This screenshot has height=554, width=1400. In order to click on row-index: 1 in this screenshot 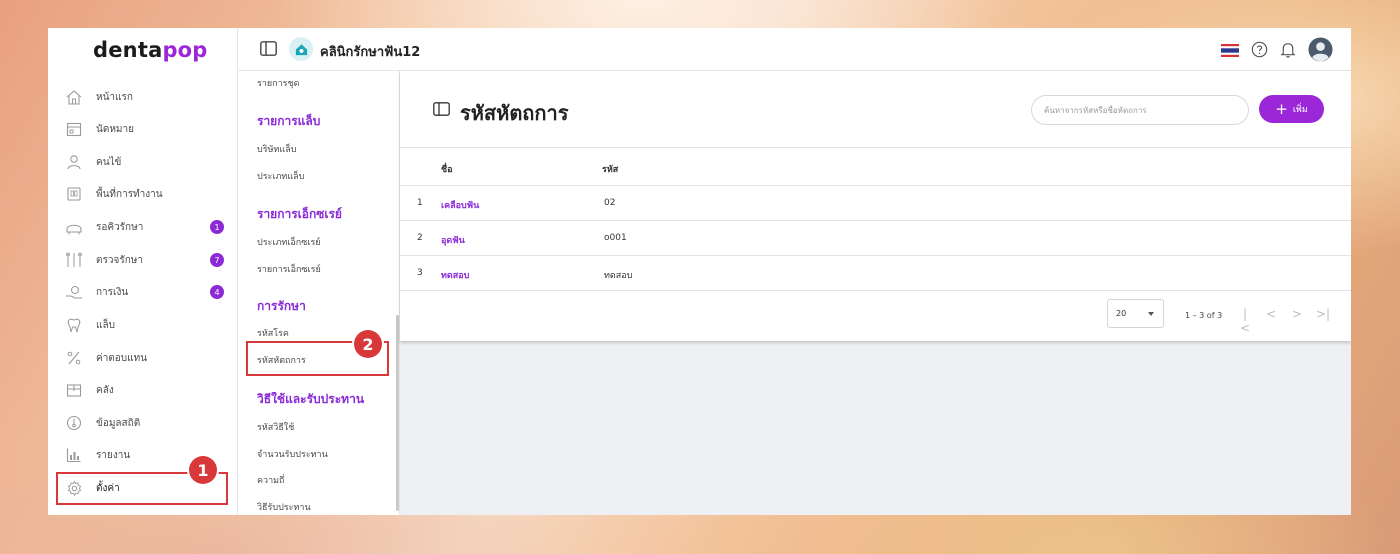, I will do `click(420, 203)`.